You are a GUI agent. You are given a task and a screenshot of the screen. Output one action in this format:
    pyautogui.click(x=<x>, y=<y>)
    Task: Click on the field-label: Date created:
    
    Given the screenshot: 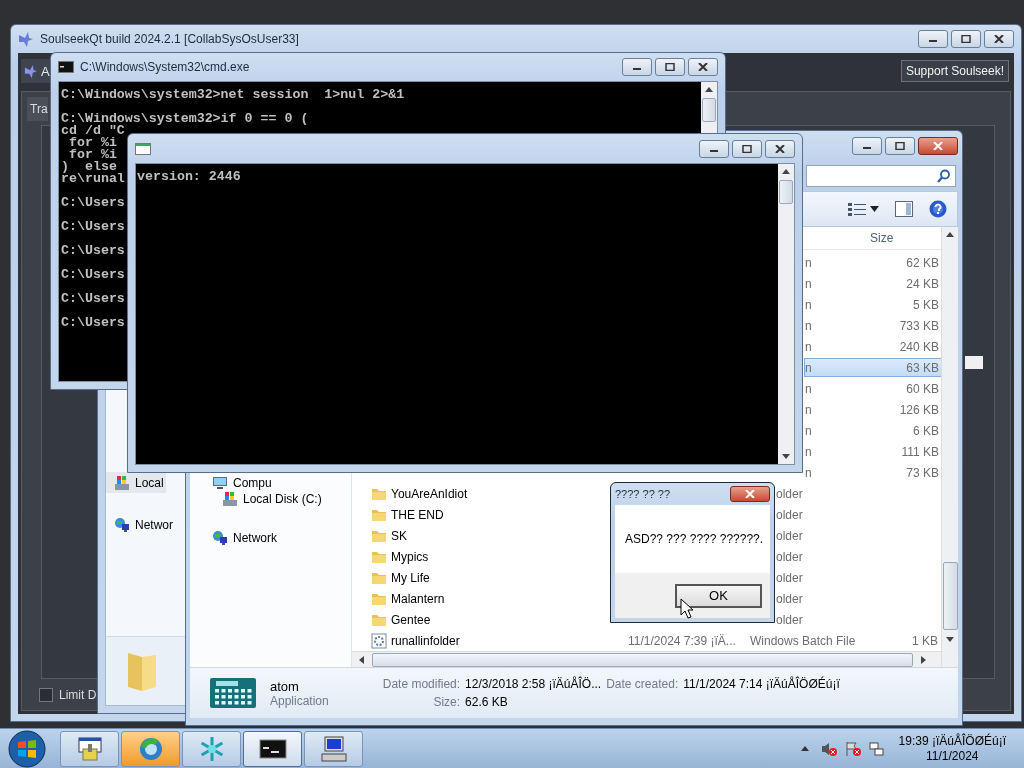 What is the action you would take?
    pyautogui.click(x=642, y=684)
    